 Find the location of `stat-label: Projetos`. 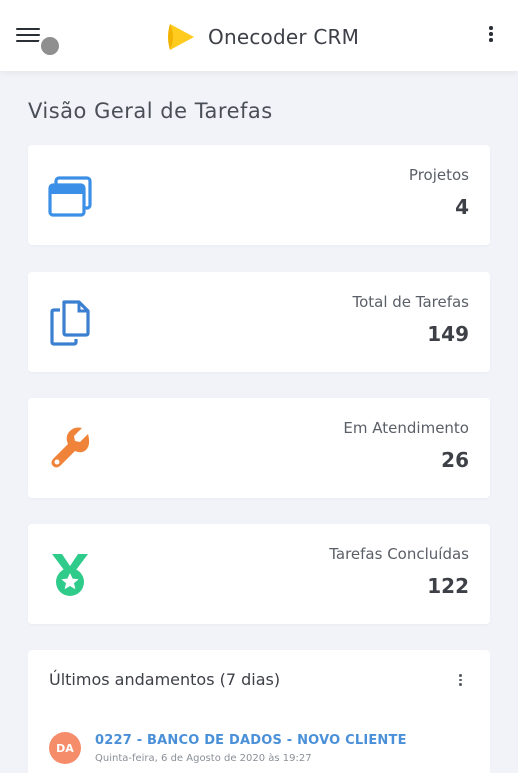

stat-label: Projetos is located at coordinates (438, 175).